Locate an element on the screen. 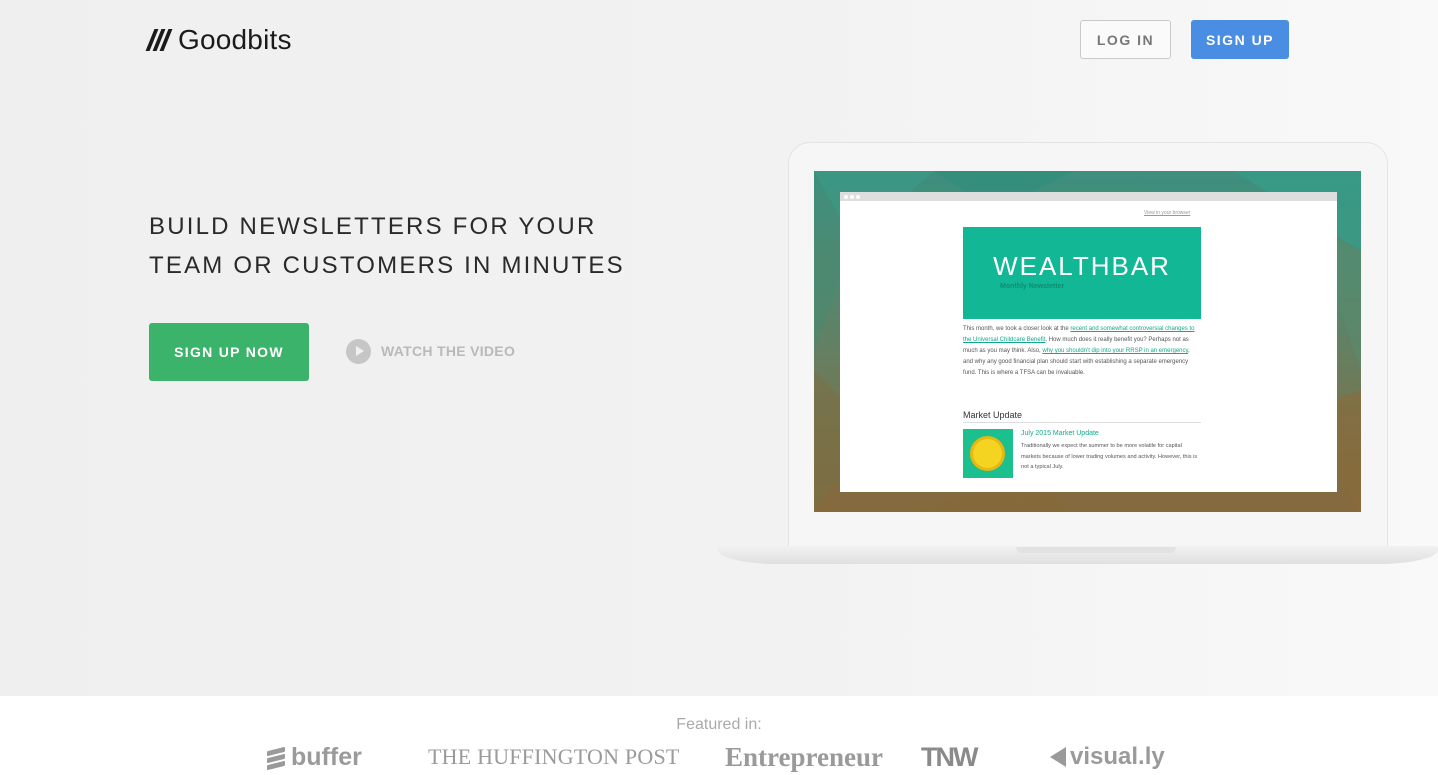 This screenshot has height=775, width=1438. laptop-notch is located at coordinates (1096, 550).